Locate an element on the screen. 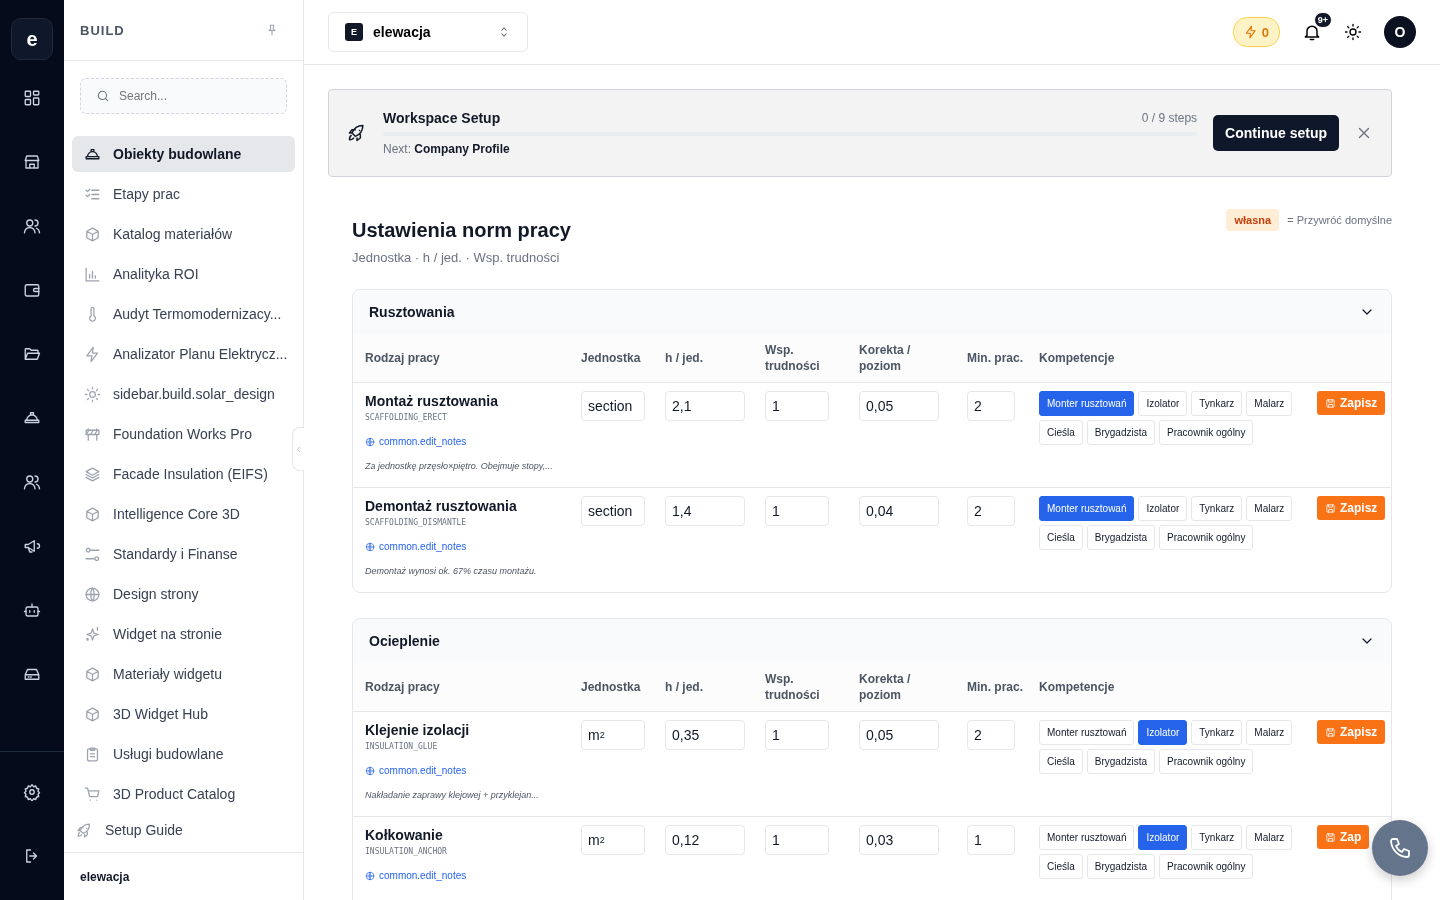 This screenshot has height=900, width=1440. work-name: Klejenie izolacji is located at coordinates (417, 730).